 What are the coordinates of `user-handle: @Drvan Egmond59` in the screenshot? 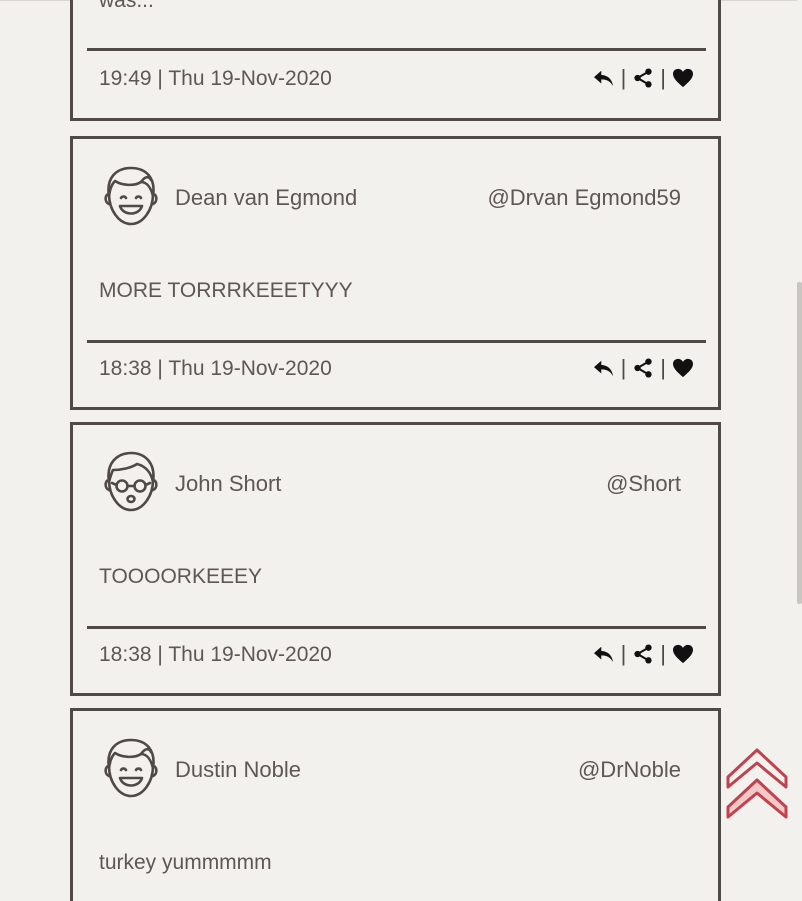 It's located at (584, 198).